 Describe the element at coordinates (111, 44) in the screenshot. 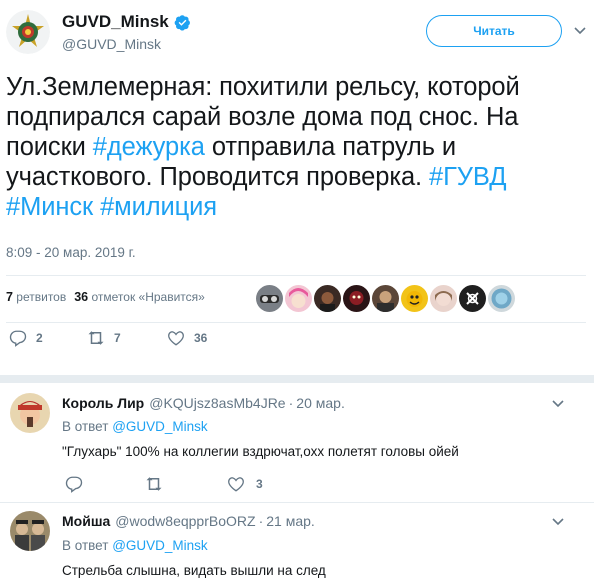

I see `account-handle: @GUVD_Minsk` at that location.